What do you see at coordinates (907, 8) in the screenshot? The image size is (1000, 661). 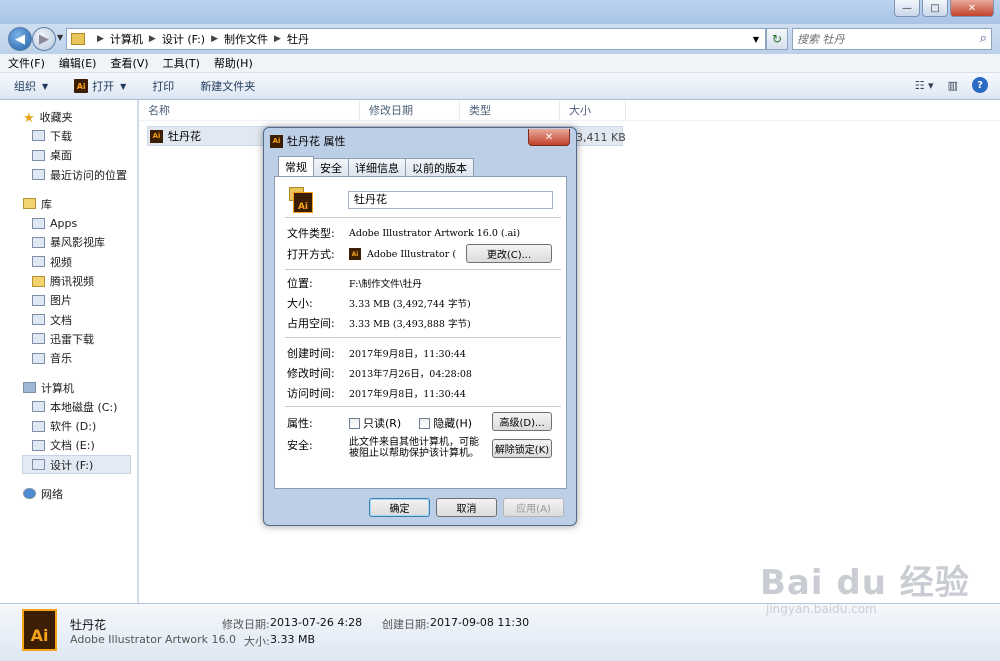 I see `minimize-button: —` at bounding box center [907, 8].